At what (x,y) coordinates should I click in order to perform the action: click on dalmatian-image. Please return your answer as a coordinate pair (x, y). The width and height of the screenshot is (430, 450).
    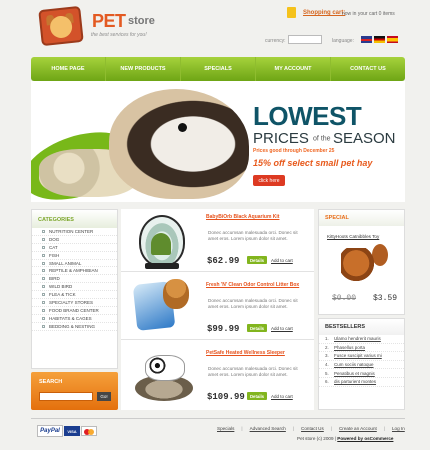
    Looking at the image, I should click on (165, 368).